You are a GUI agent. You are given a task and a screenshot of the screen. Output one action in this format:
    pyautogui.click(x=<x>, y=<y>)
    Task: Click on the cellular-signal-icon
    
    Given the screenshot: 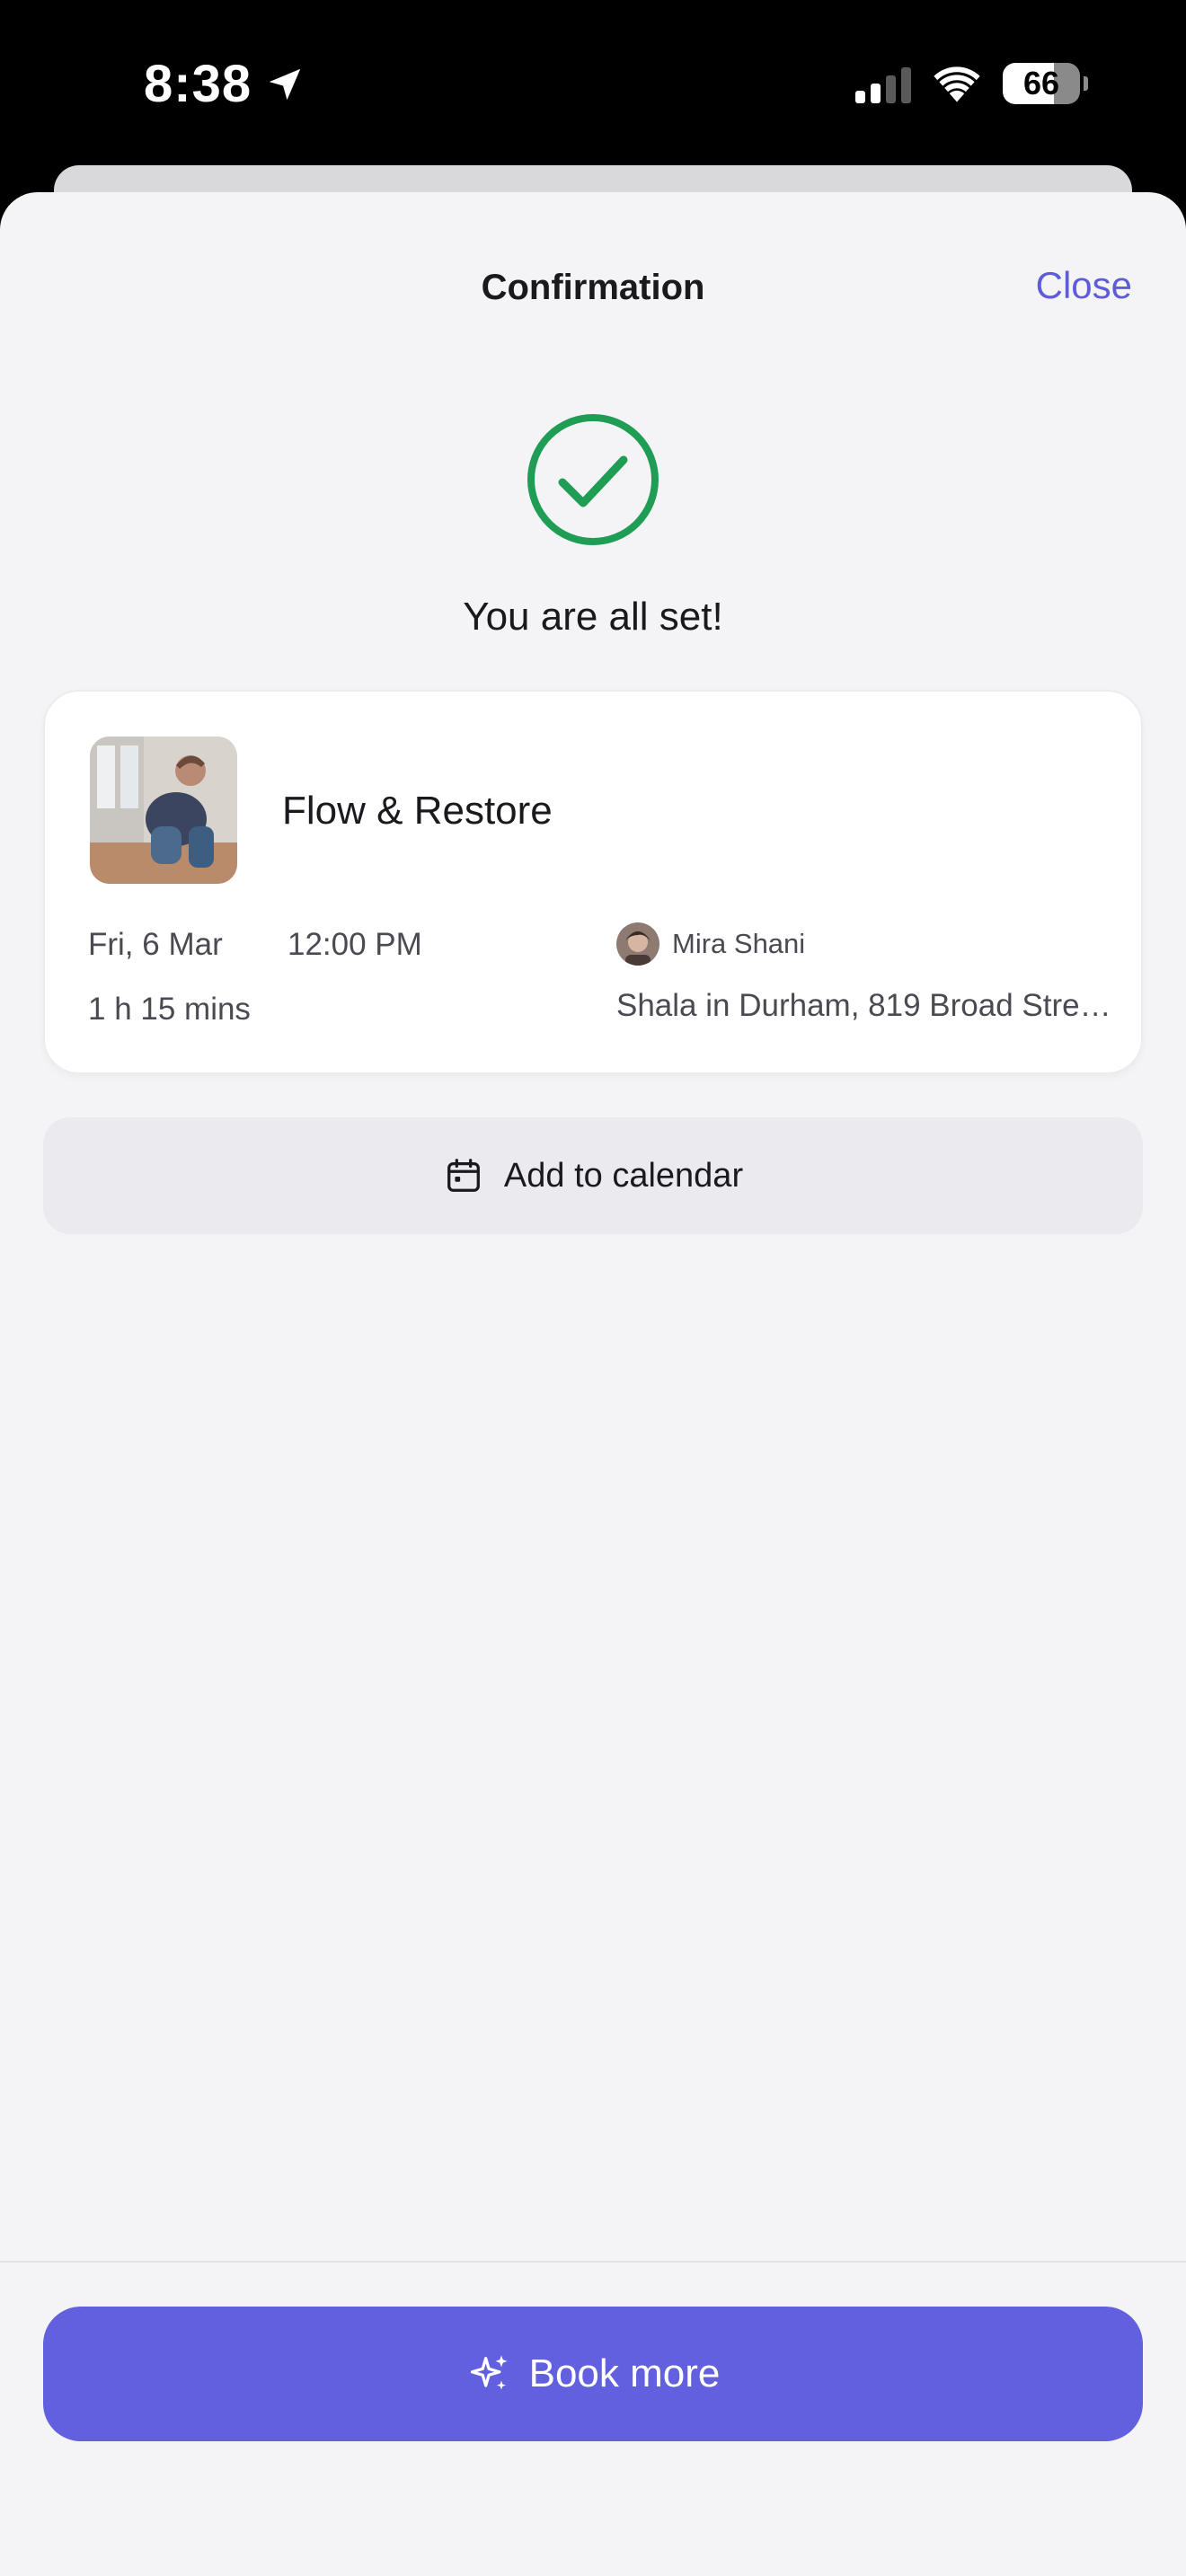 What is the action you would take?
    pyautogui.click(x=883, y=83)
    